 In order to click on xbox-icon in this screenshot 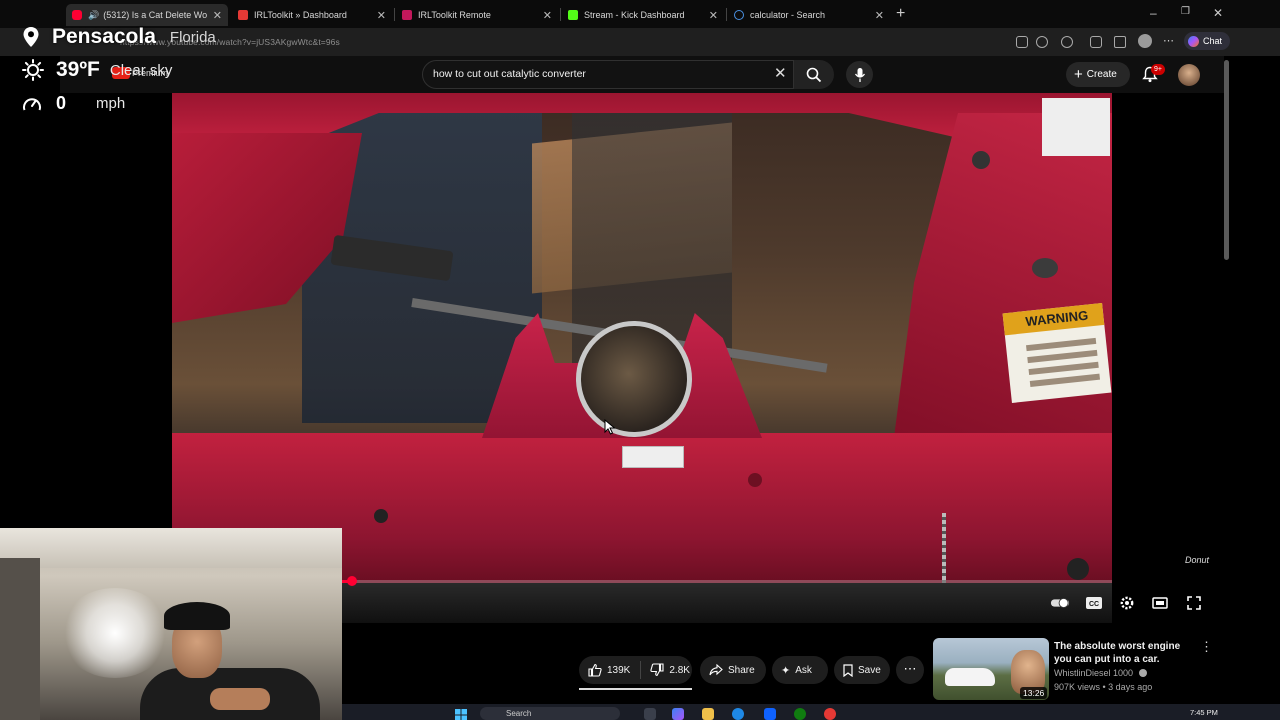, I will do `click(800, 714)`.